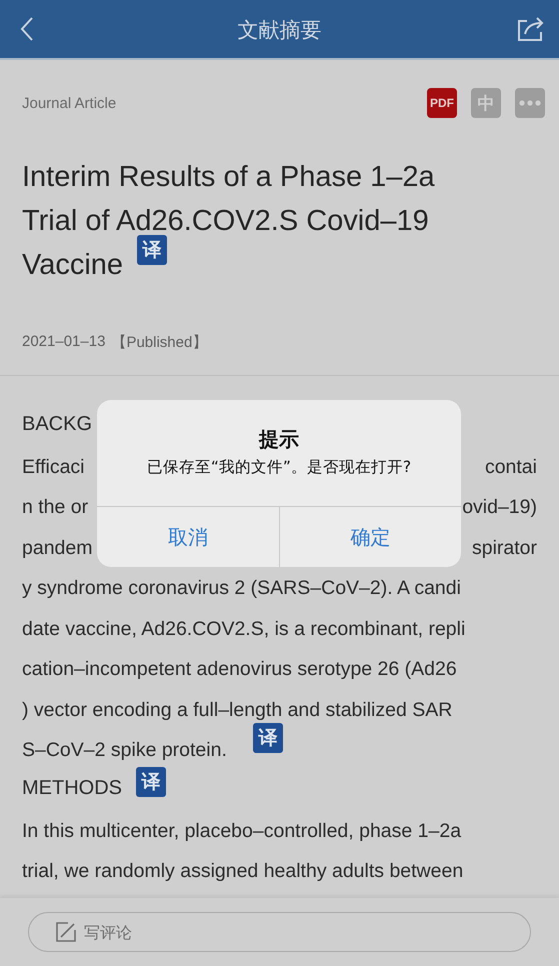 The image size is (559, 966). I want to click on publish-date: 2021–01–13, so click(64, 342).